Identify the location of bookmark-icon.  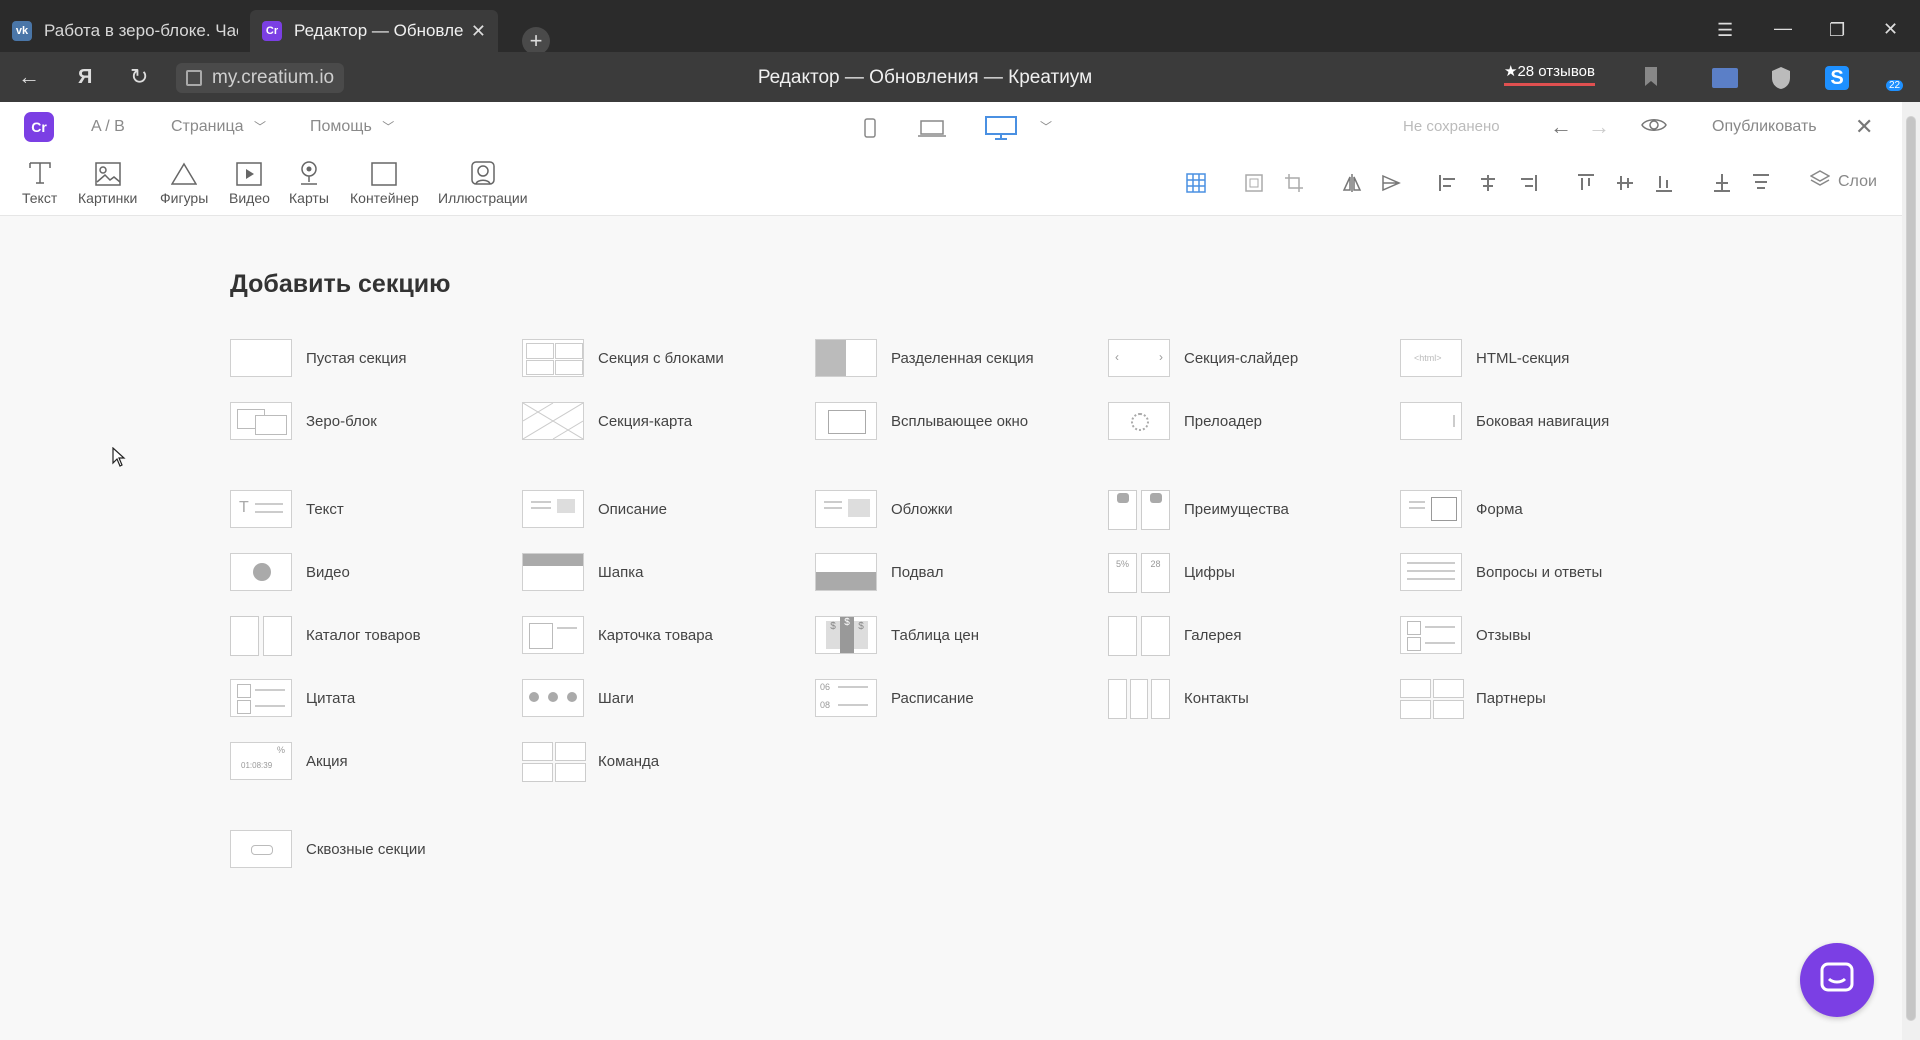
(1655, 78).